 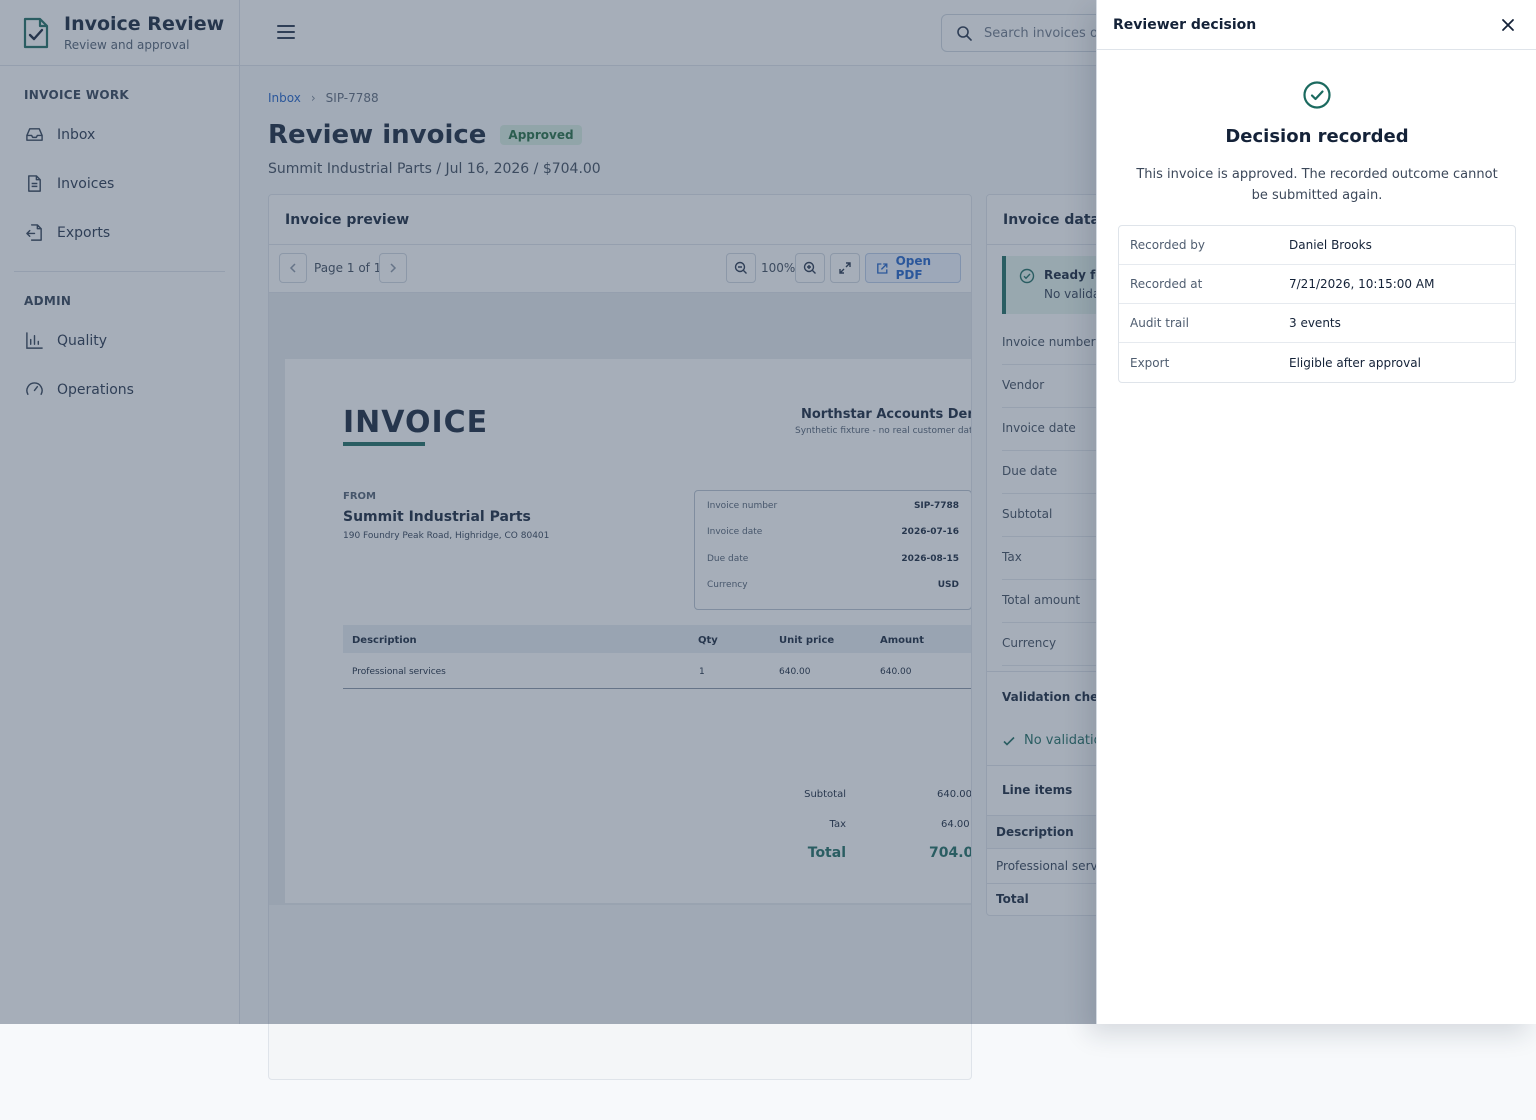 I want to click on check-circle-icon, so click(x=1317, y=95).